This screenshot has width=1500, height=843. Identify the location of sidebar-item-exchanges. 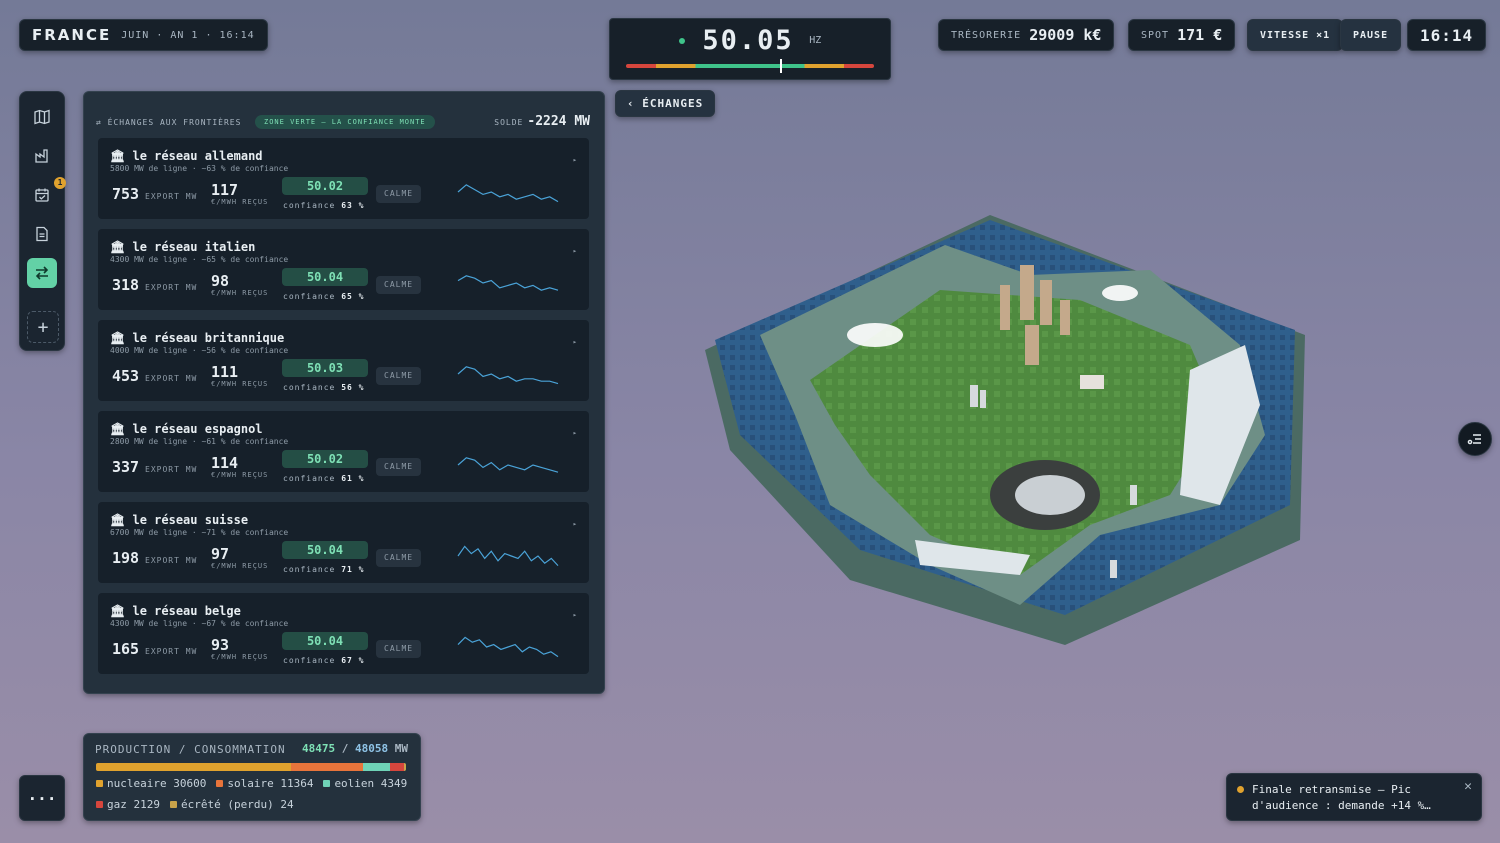
(42, 273).